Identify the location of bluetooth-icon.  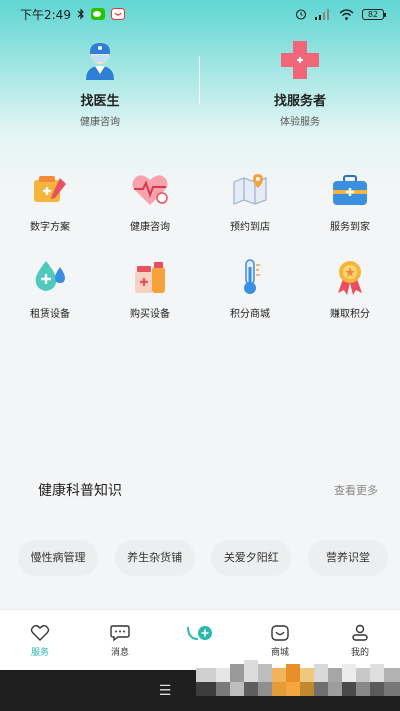
(80, 14).